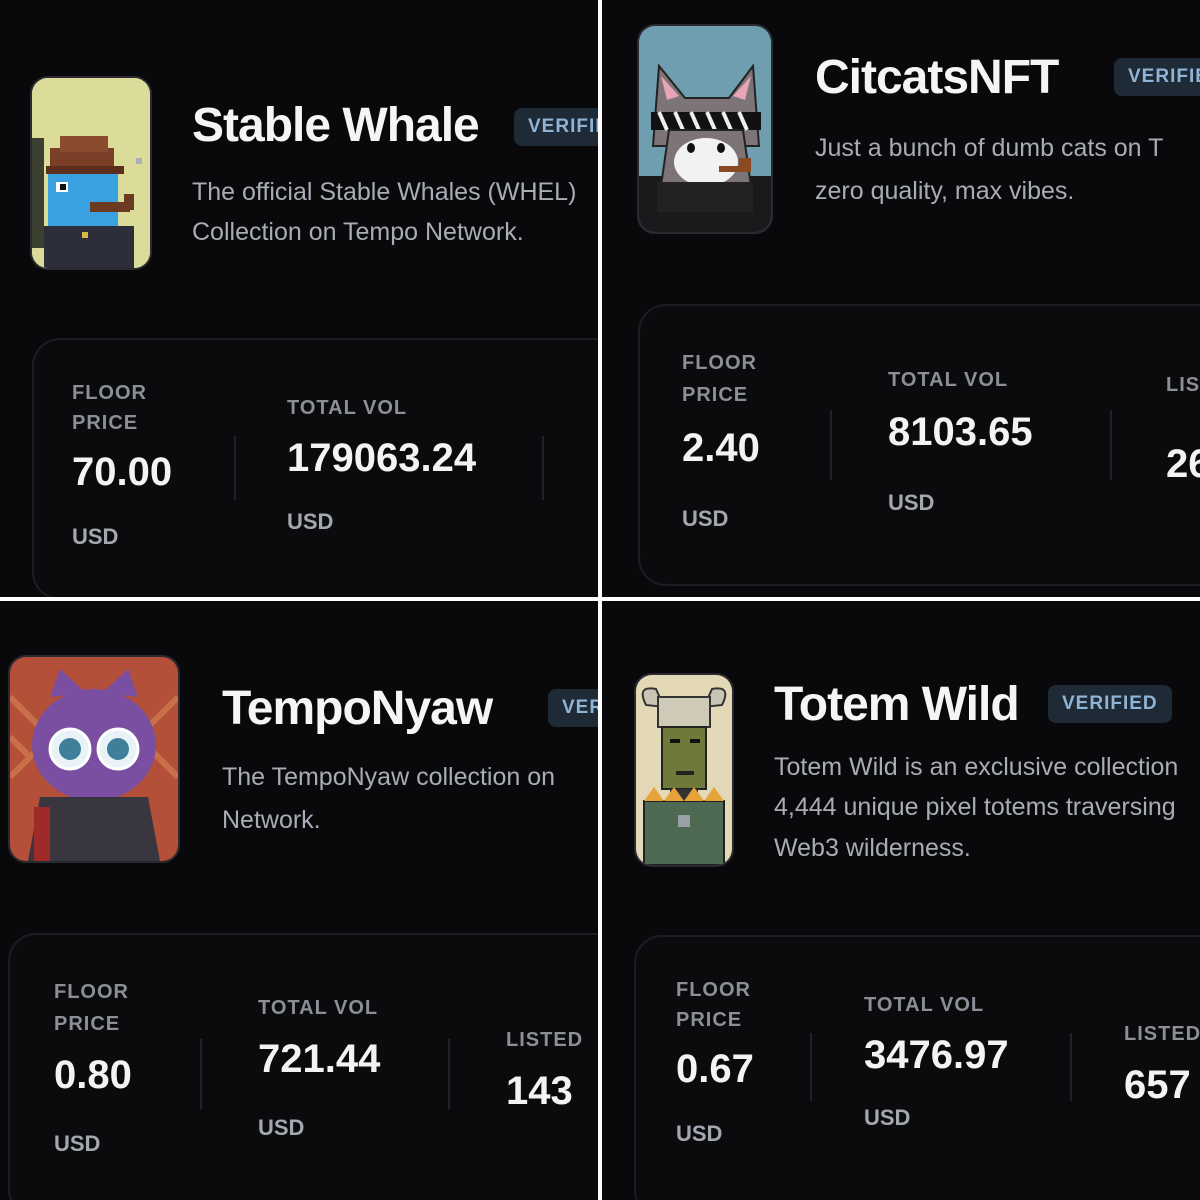 The width and height of the screenshot is (1200, 1200). Describe the element at coordinates (389, 777) in the screenshot. I see `collection-description-line-1: The TempoNyaw collection on` at that location.